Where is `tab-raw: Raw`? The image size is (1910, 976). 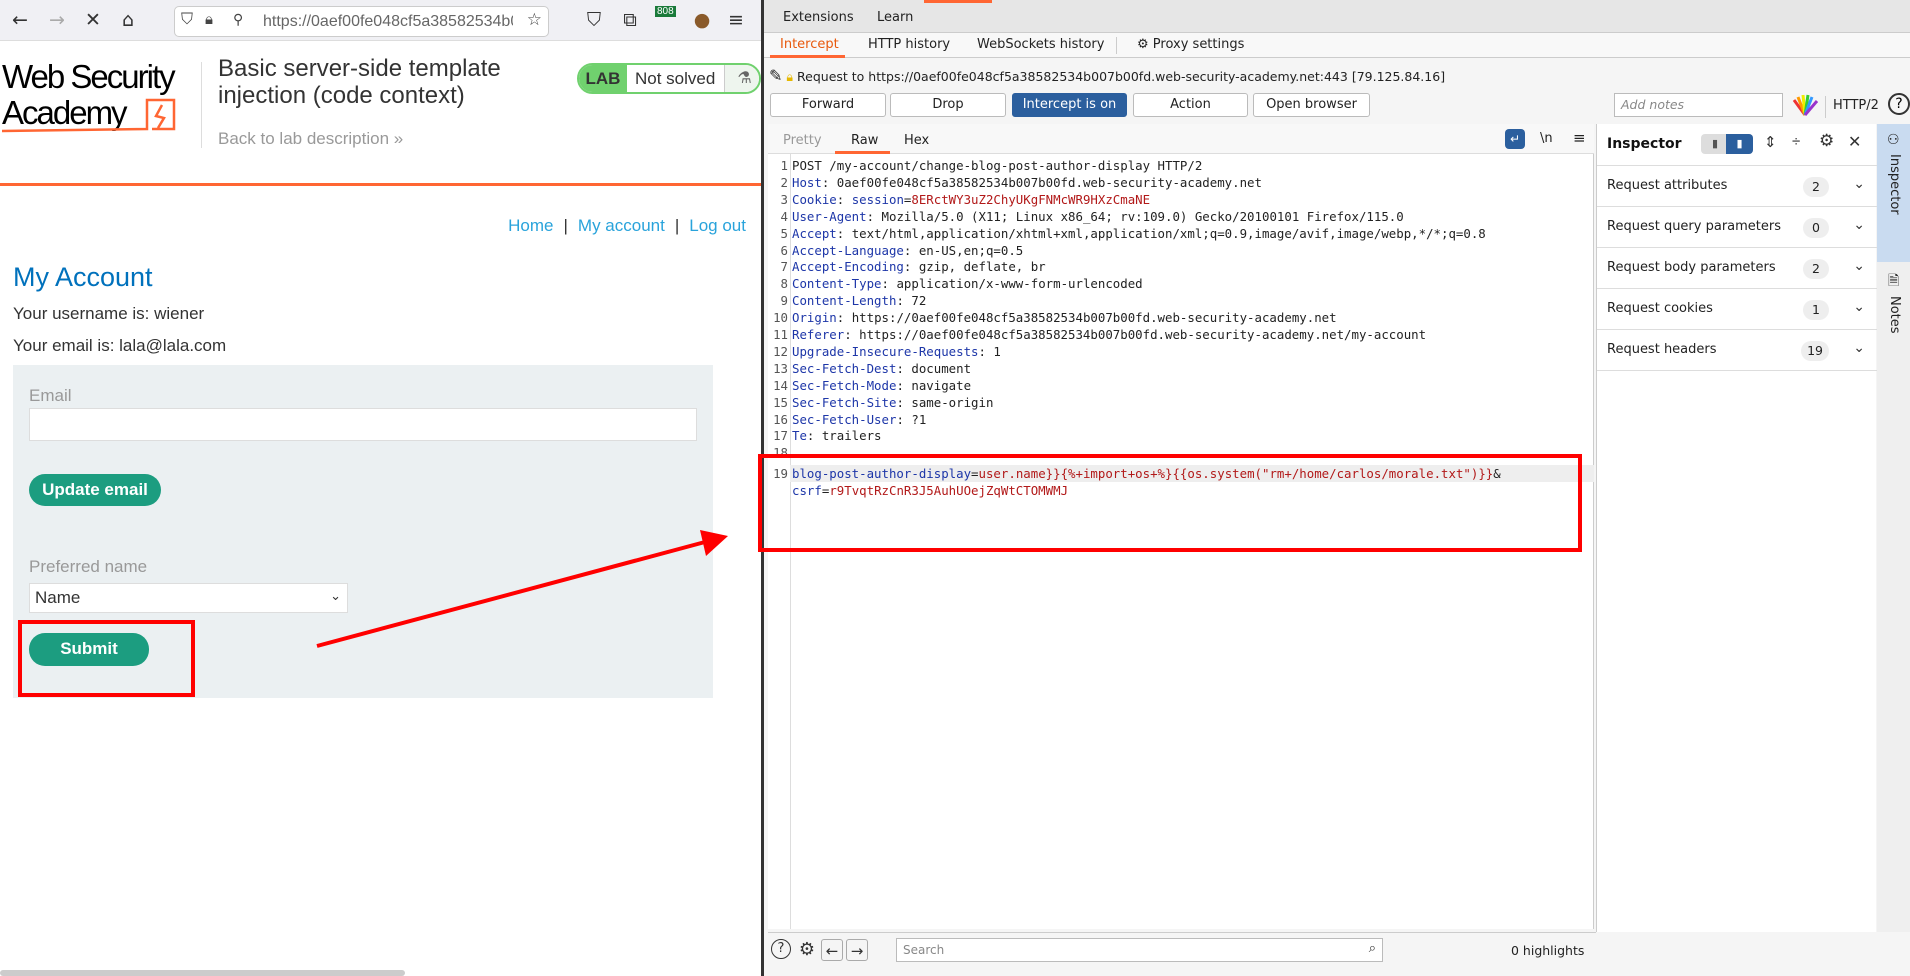
tab-raw: Raw is located at coordinates (864, 140).